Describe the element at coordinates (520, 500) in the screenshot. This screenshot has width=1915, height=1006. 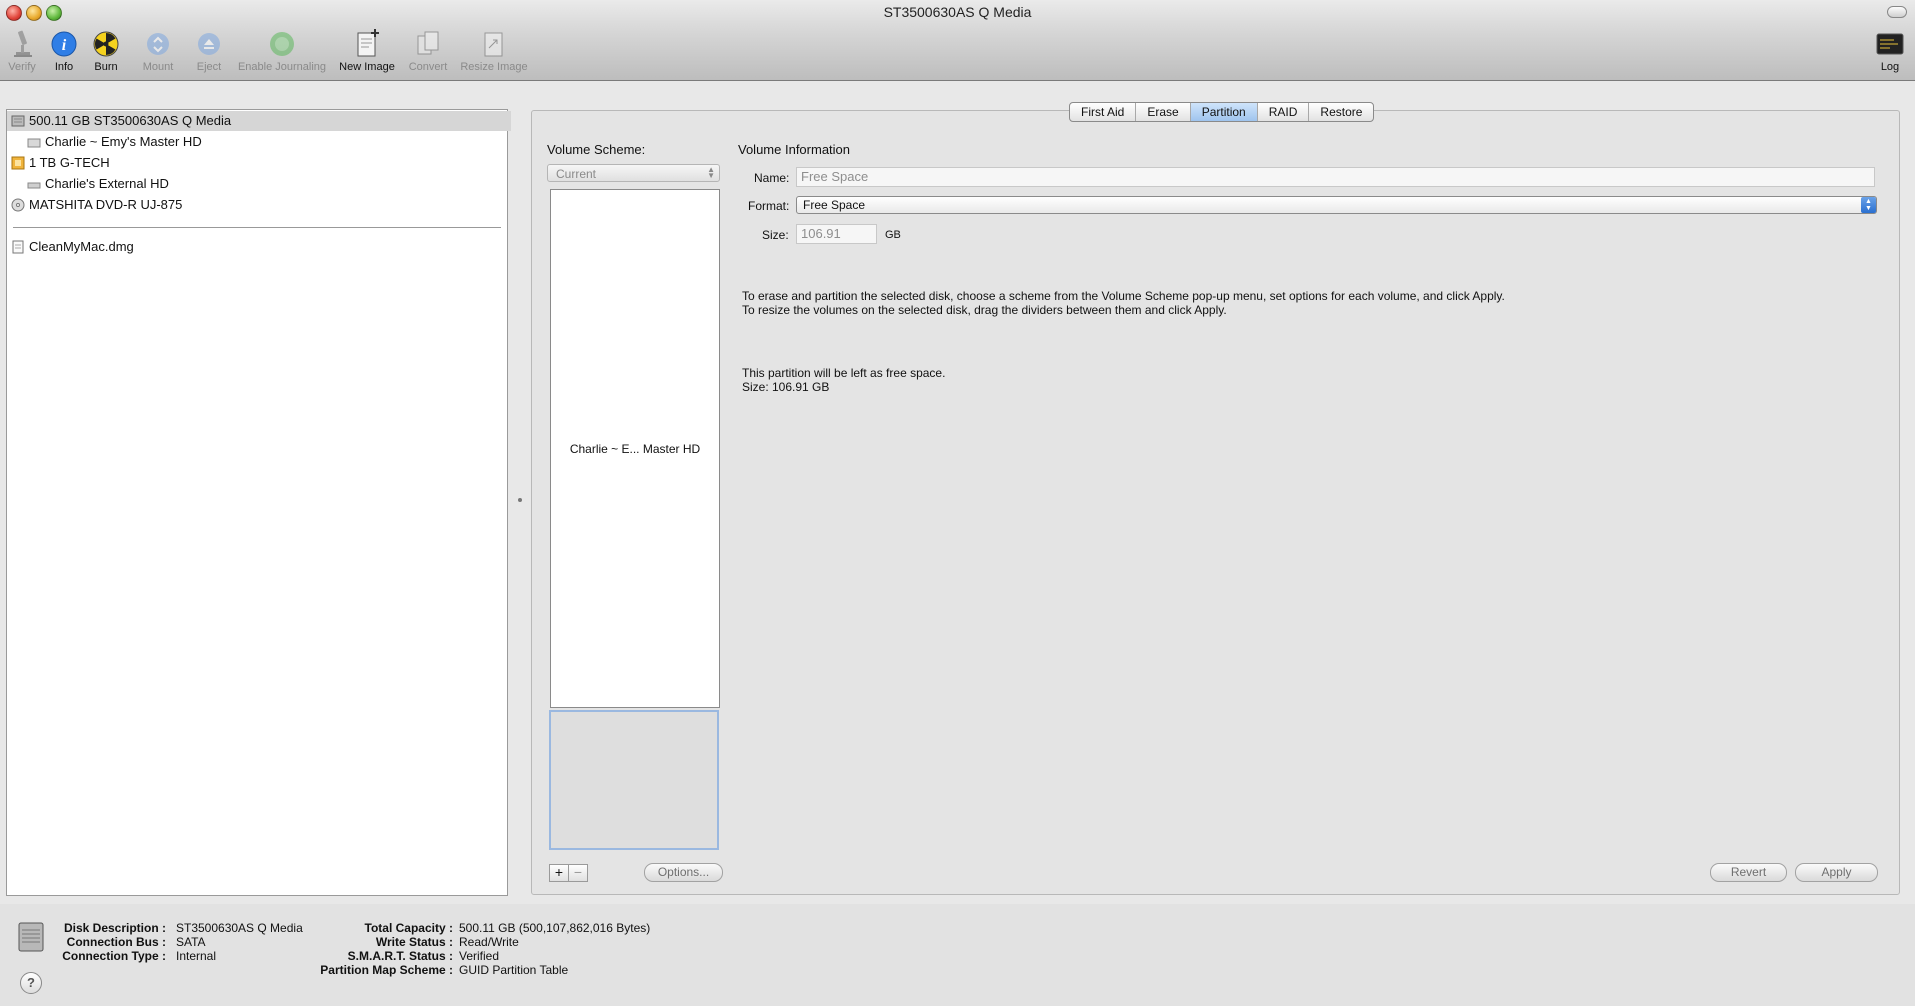
I see `split-view-handle` at that location.